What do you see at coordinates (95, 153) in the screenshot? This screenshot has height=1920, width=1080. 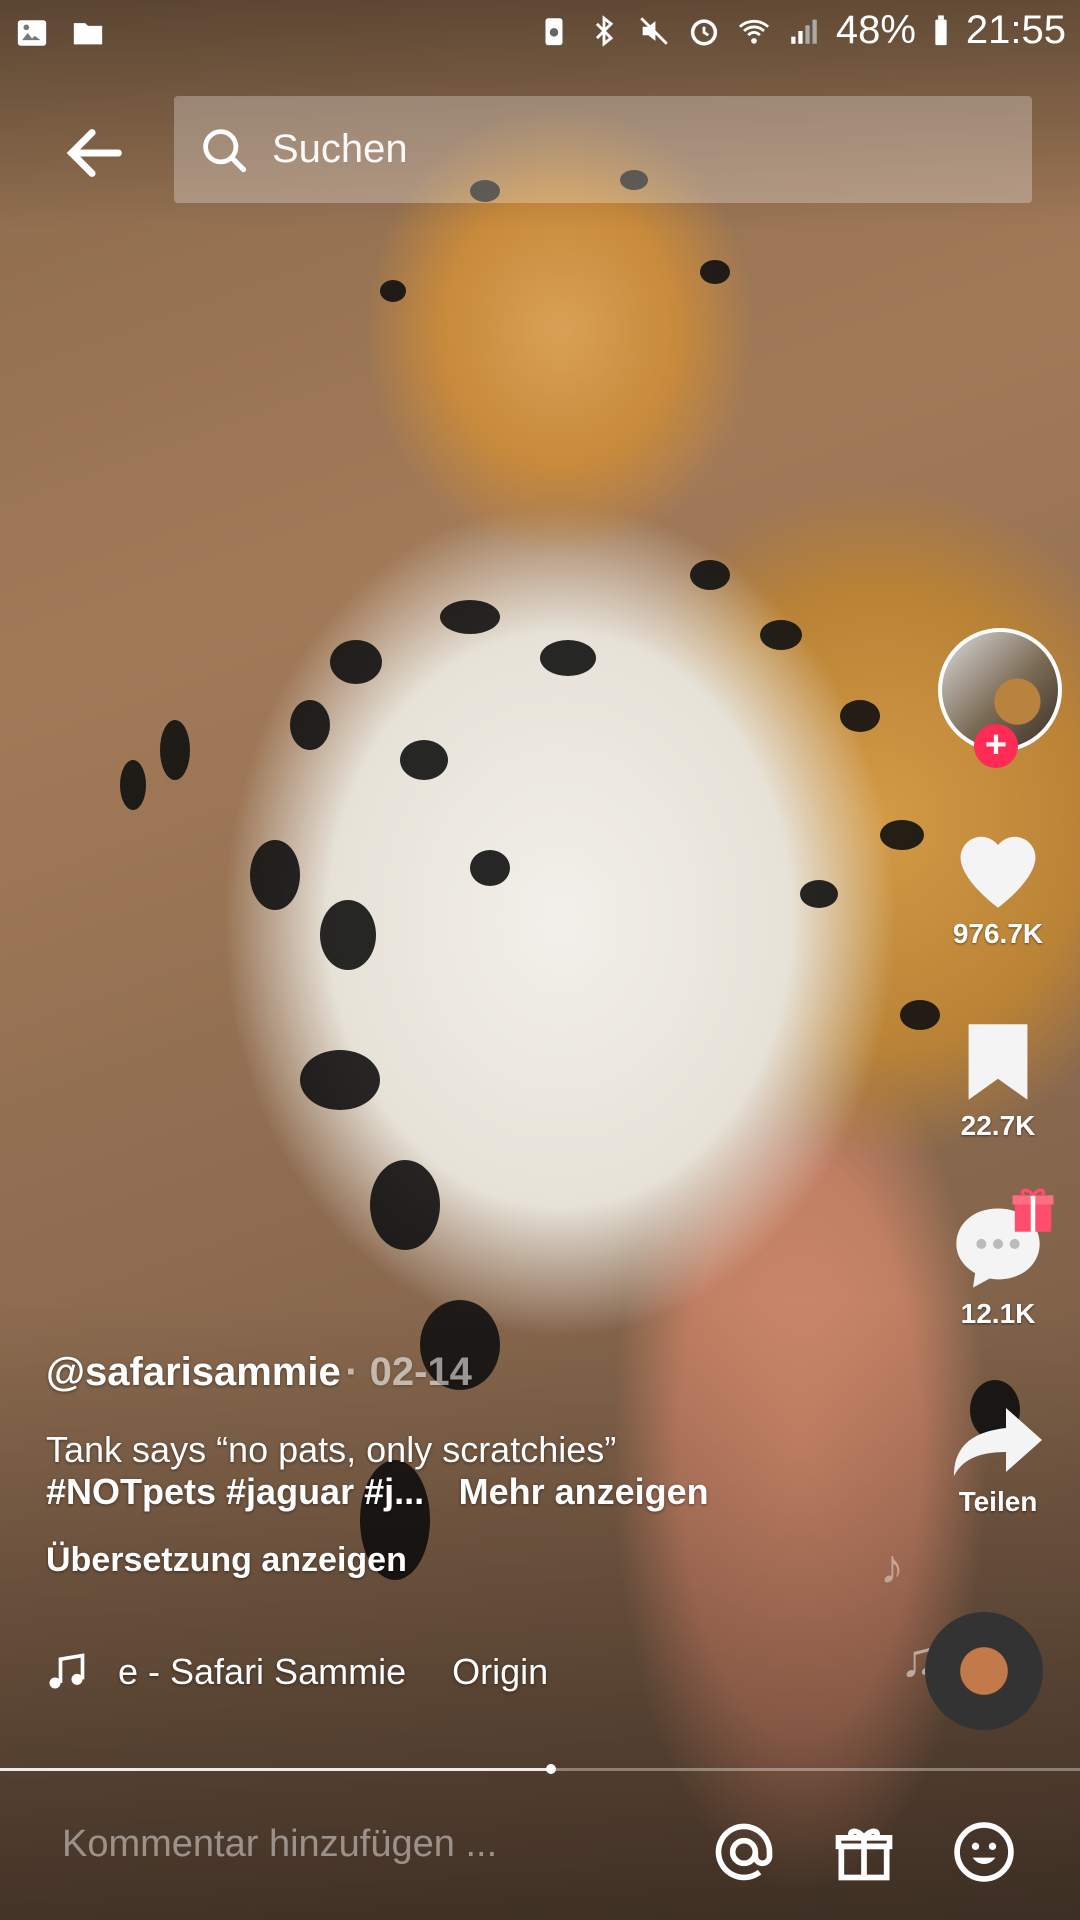 I see `back-arrow-icon` at bounding box center [95, 153].